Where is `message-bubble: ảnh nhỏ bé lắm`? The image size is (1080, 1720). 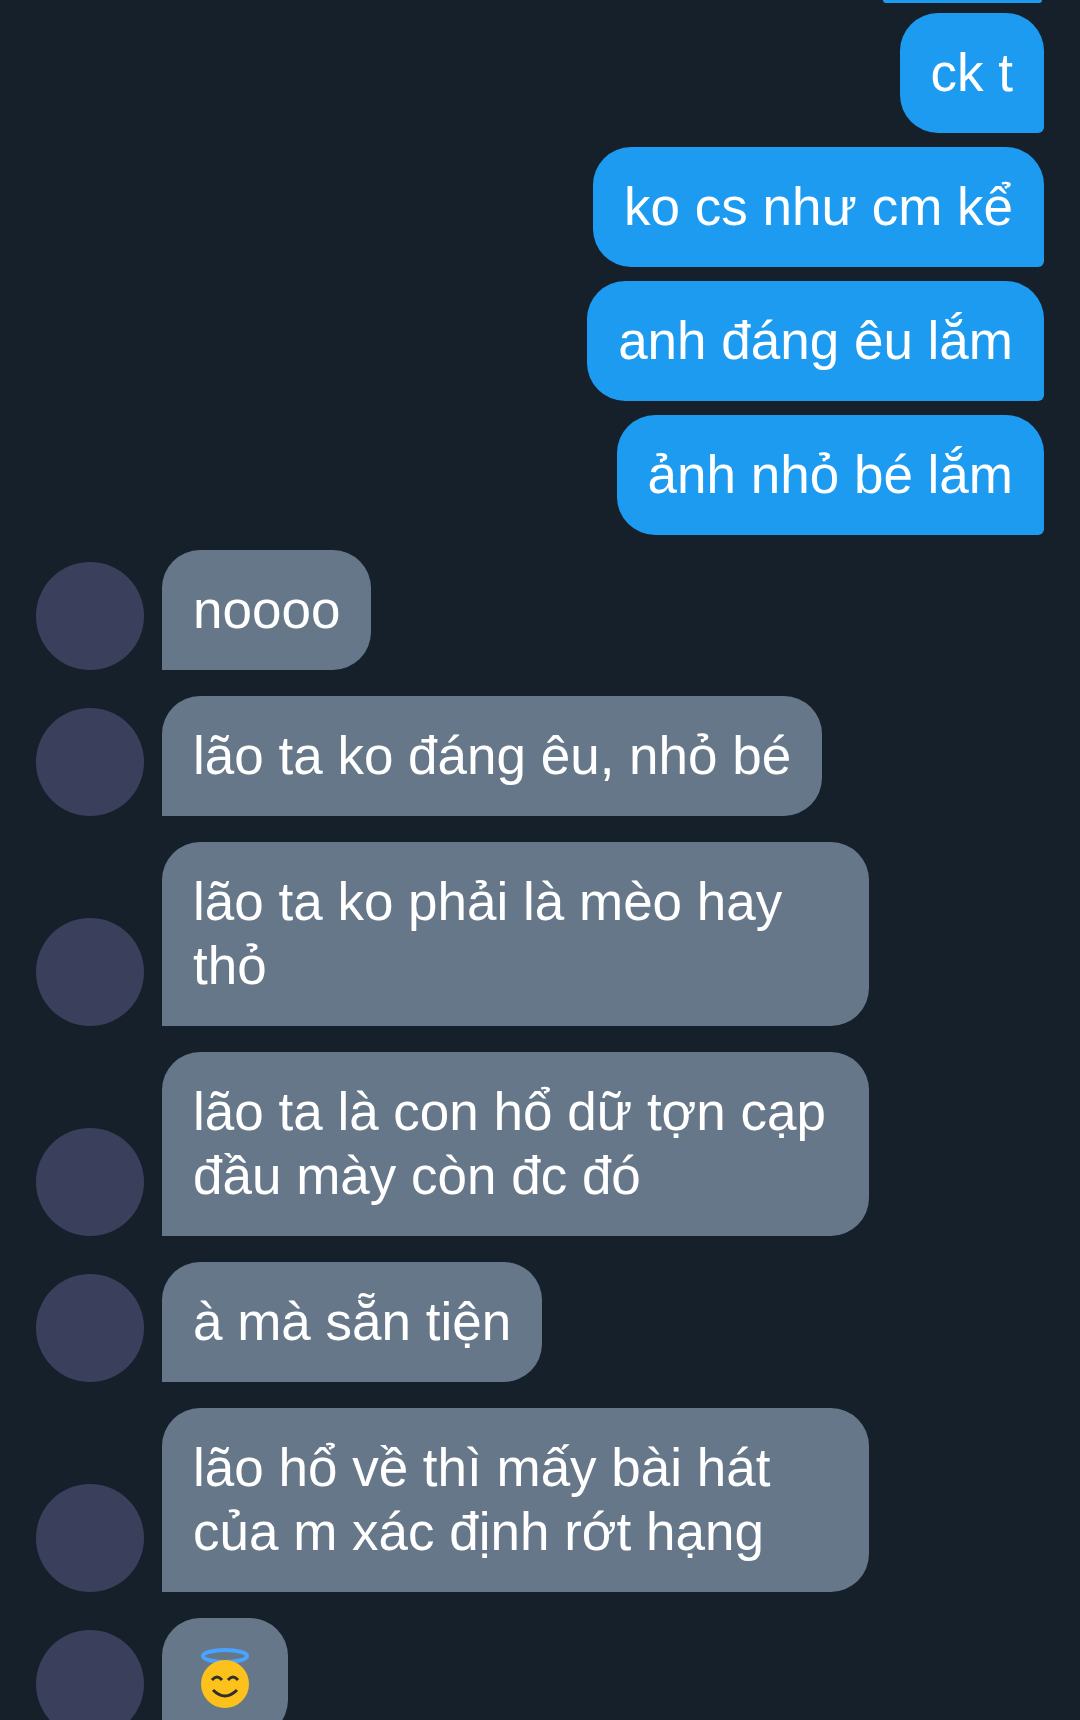 message-bubble: ảnh nhỏ bé lắm is located at coordinates (830, 475).